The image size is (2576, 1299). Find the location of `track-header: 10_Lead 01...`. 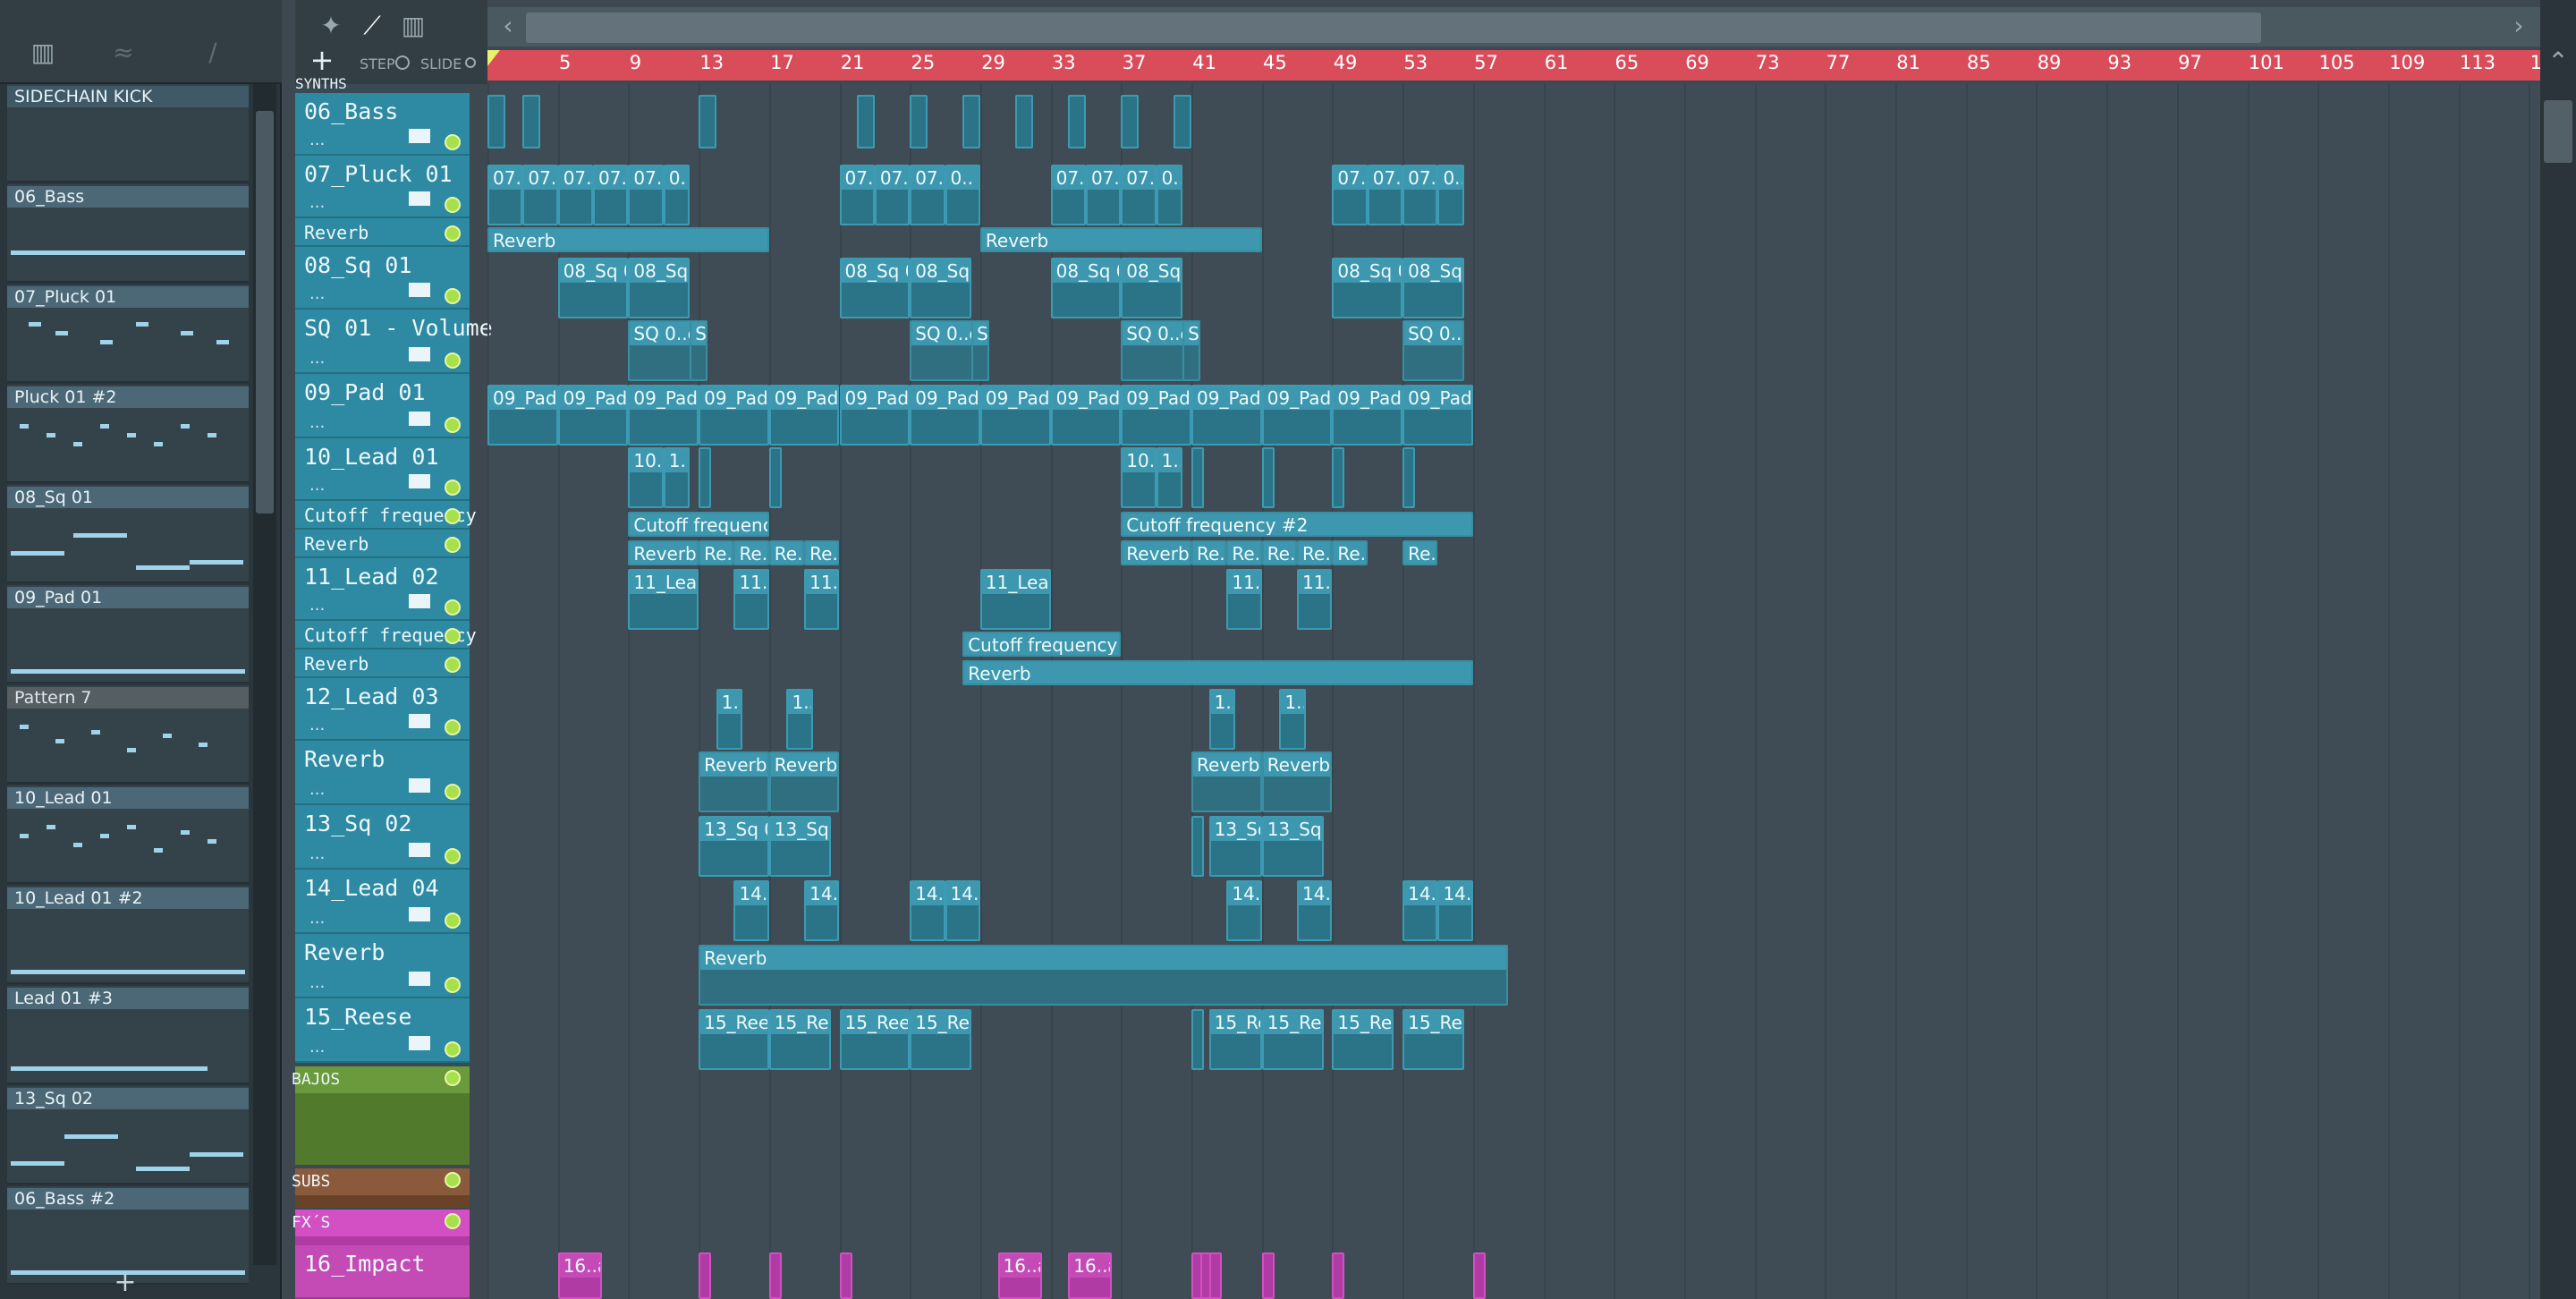

track-header: 10_Lead 01... is located at coordinates (382, 469).